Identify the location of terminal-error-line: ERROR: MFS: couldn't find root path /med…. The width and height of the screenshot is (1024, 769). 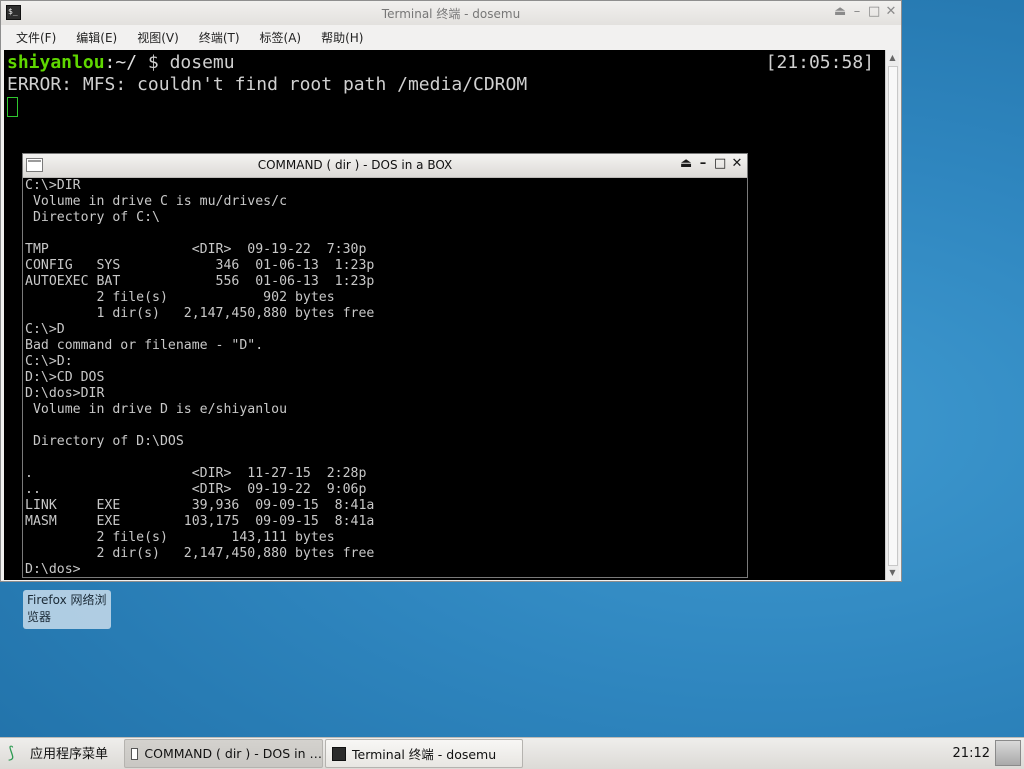
(267, 84).